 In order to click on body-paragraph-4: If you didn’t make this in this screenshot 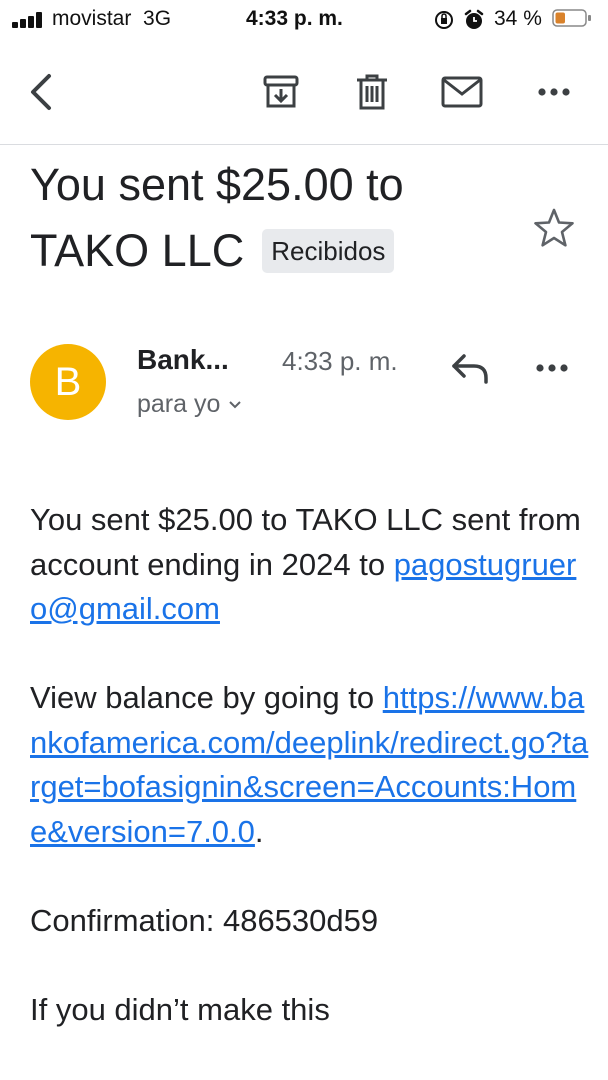, I will do `click(180, 1009)`.